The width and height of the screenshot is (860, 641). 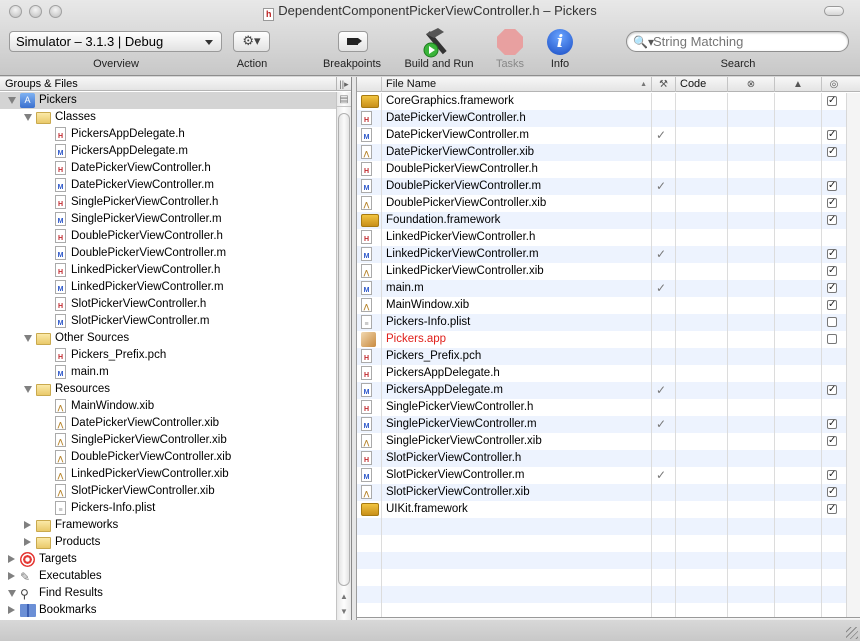 What do you see at coordinates (168, 304) in the screenshot?
I see `tree-item: H SlotPickerViewController.h` at bounding box center [168, 304].